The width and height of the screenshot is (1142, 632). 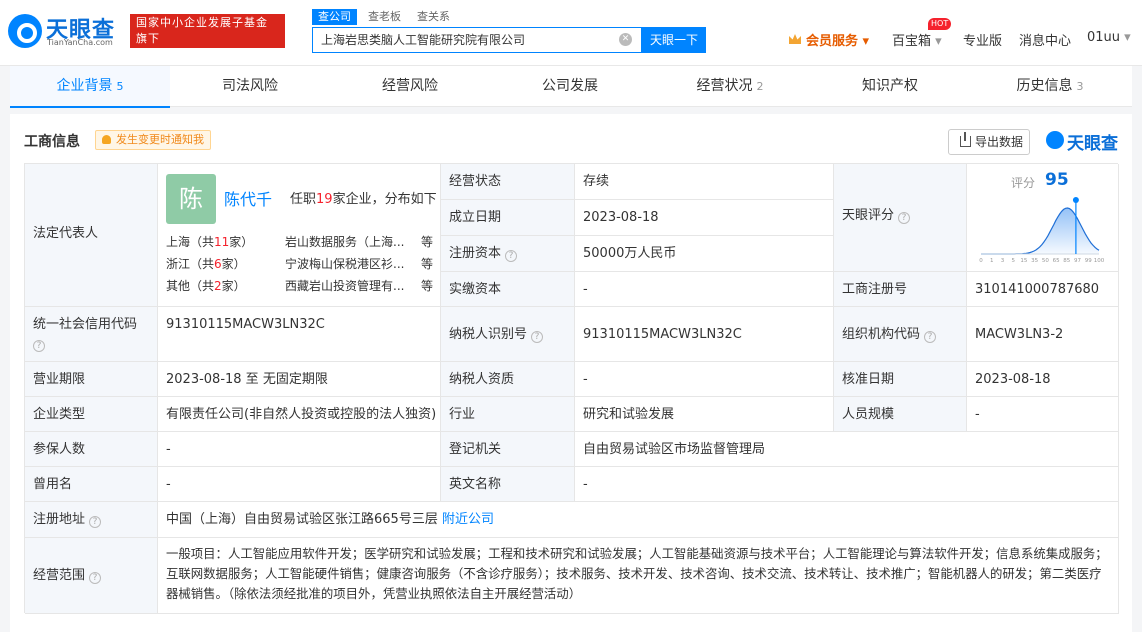 I want to click on credit-code-label: 统一社会信用代码?, so click(x=91, y=334).